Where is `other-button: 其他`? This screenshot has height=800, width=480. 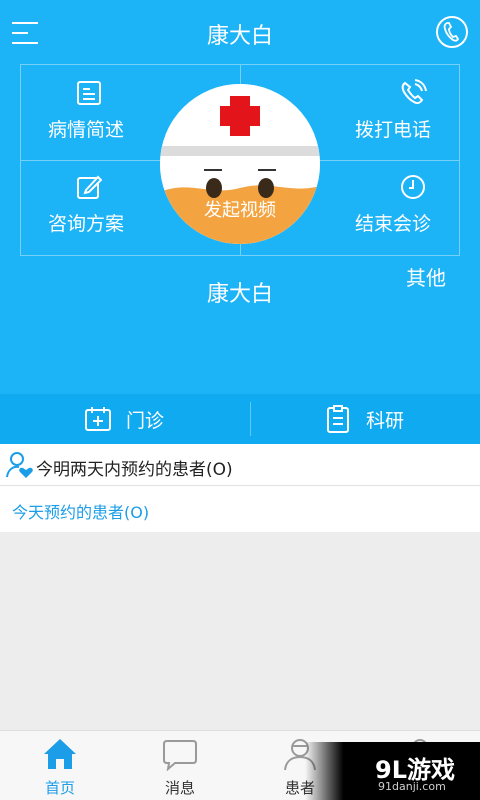 other-button: 其他 is located at coordinates (426, 276).